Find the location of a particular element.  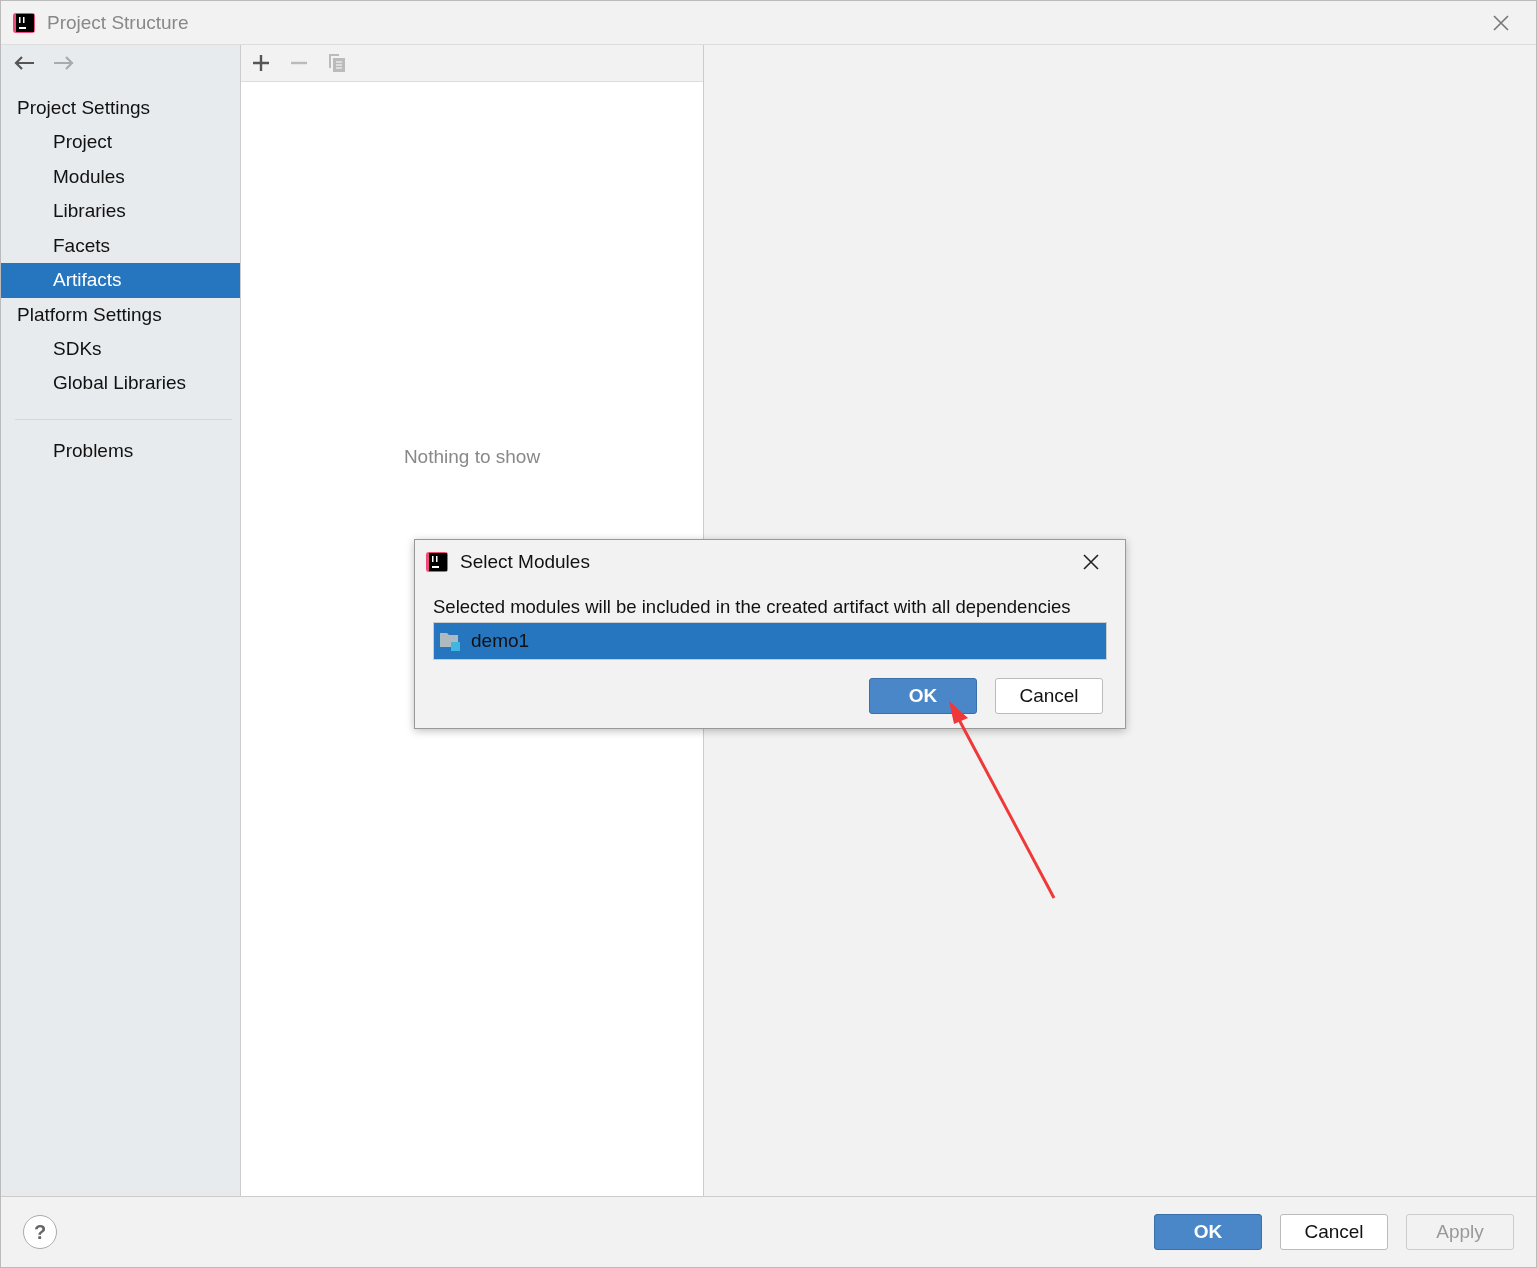

module-row: demo1 is located at coordinates (770, 641).